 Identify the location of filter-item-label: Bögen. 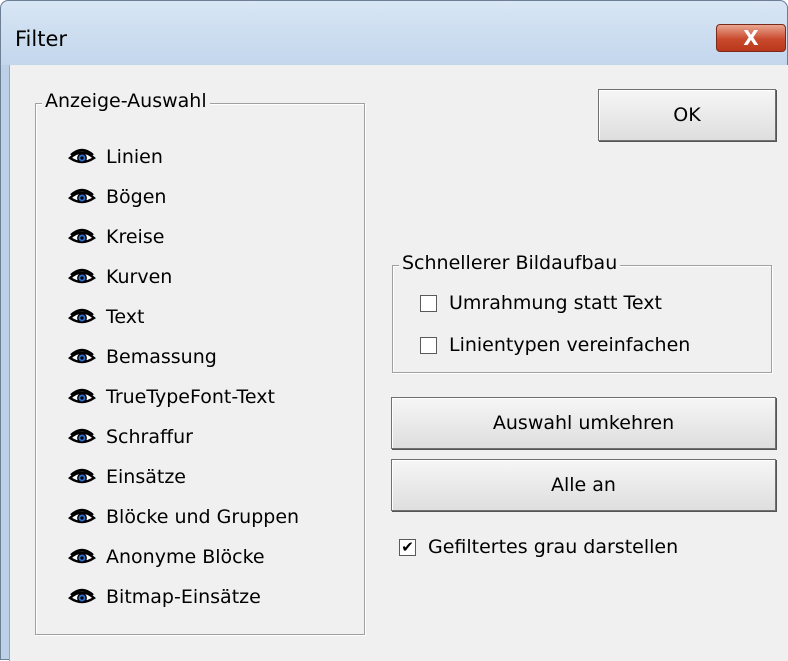
(136, 197).